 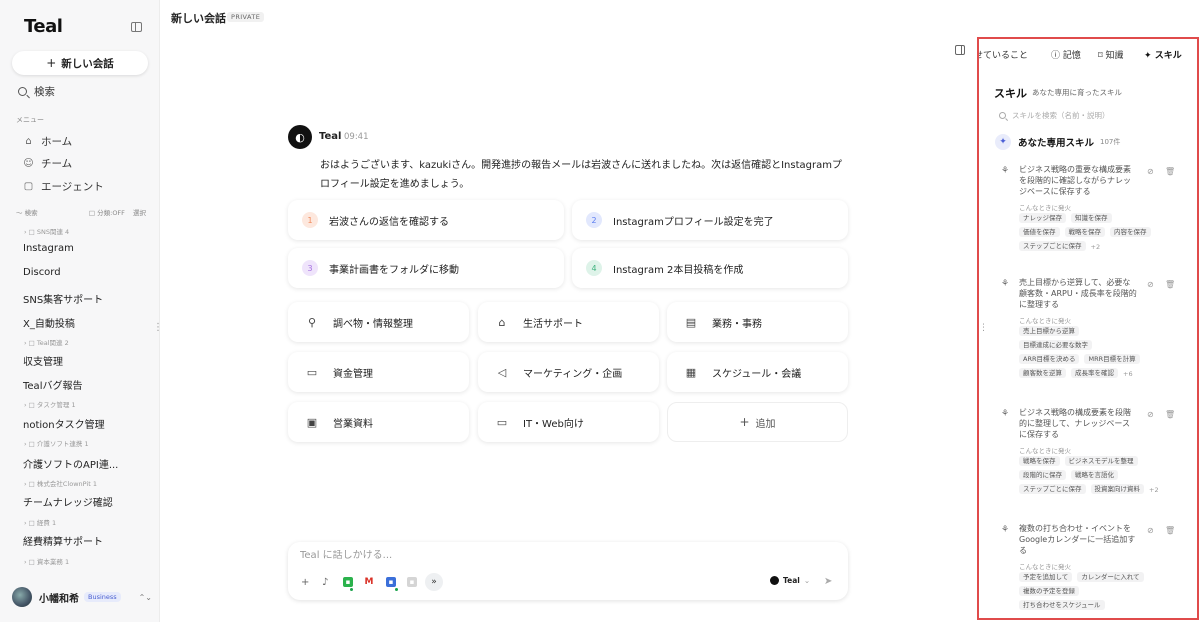 I want to click on section-title: あなた専用スキル, so click(x=1056, y=143).